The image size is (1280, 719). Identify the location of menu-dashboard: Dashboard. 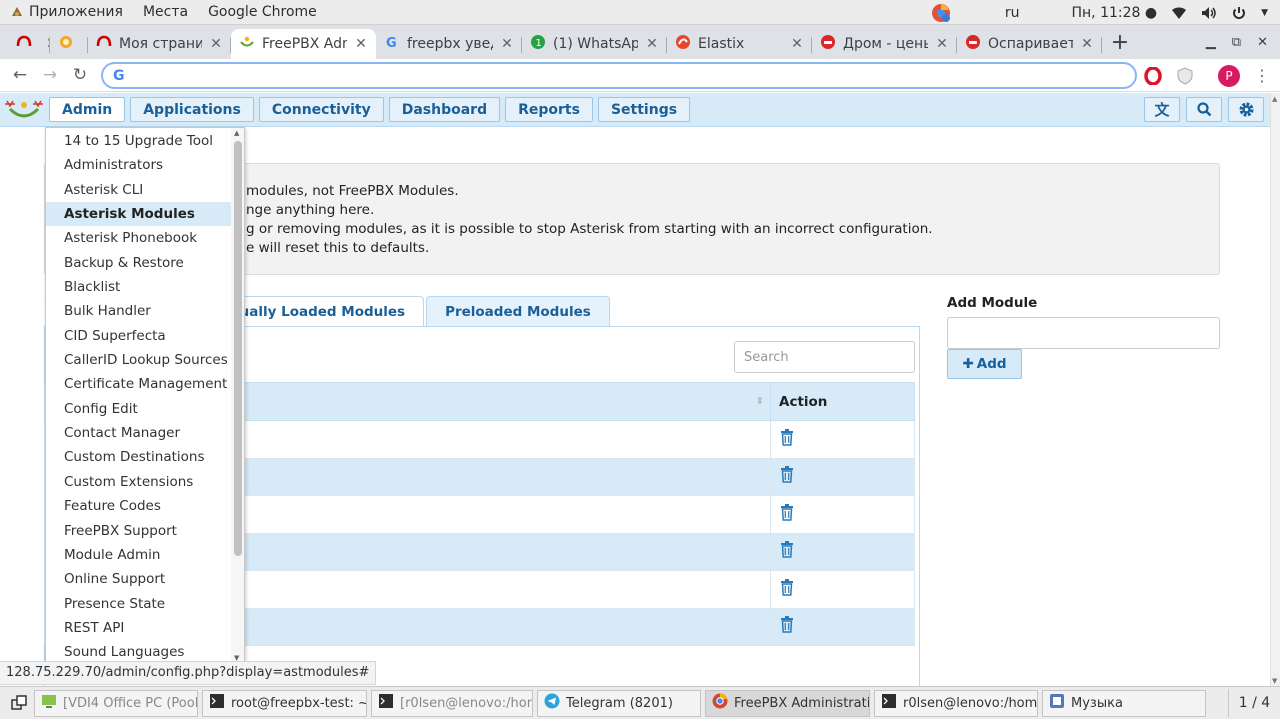
(444, 109).